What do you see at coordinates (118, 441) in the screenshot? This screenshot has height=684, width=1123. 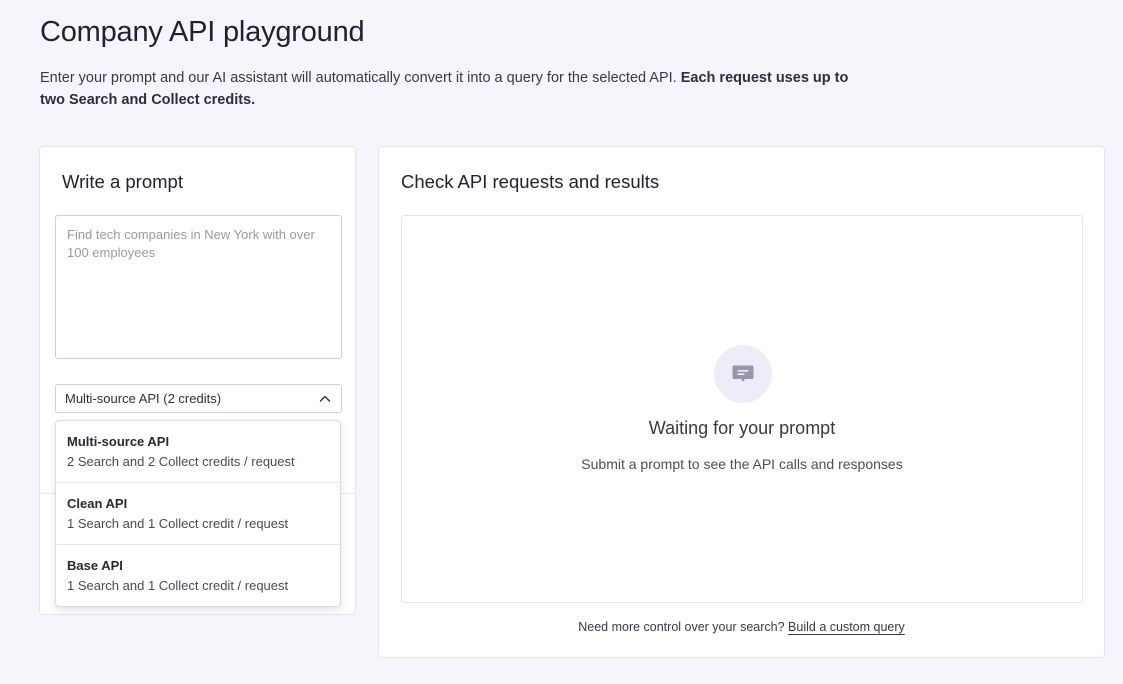 I see `api-option-name: Multi-source API` at bounding box center [118, 441].